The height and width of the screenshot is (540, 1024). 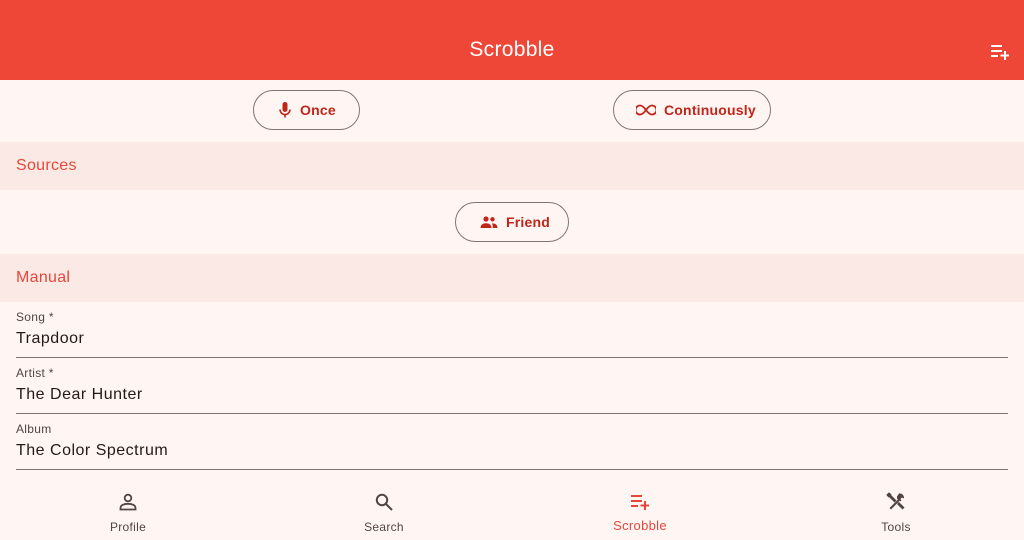 What do you see at coordinates (512, 278) in the screenshot?
I see `manual-header: Manual` at bounding box center [512, 278].